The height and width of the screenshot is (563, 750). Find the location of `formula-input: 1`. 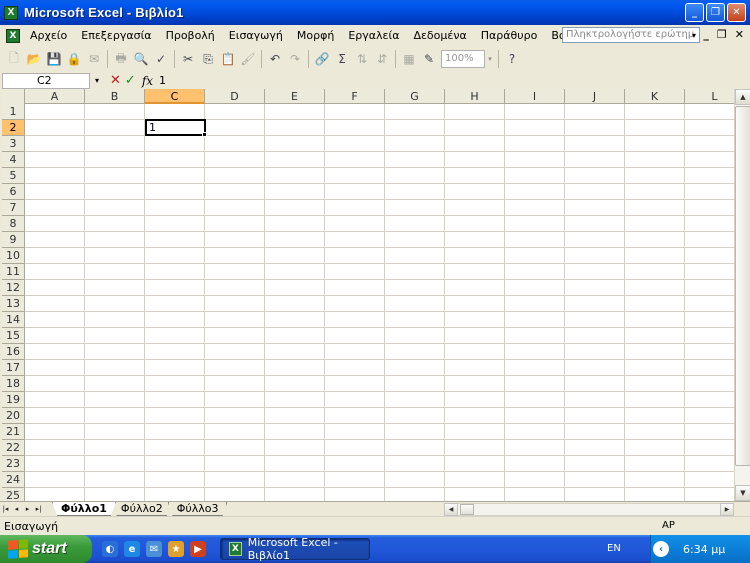

formula-input: 1 is located at coordinates (162, 80).